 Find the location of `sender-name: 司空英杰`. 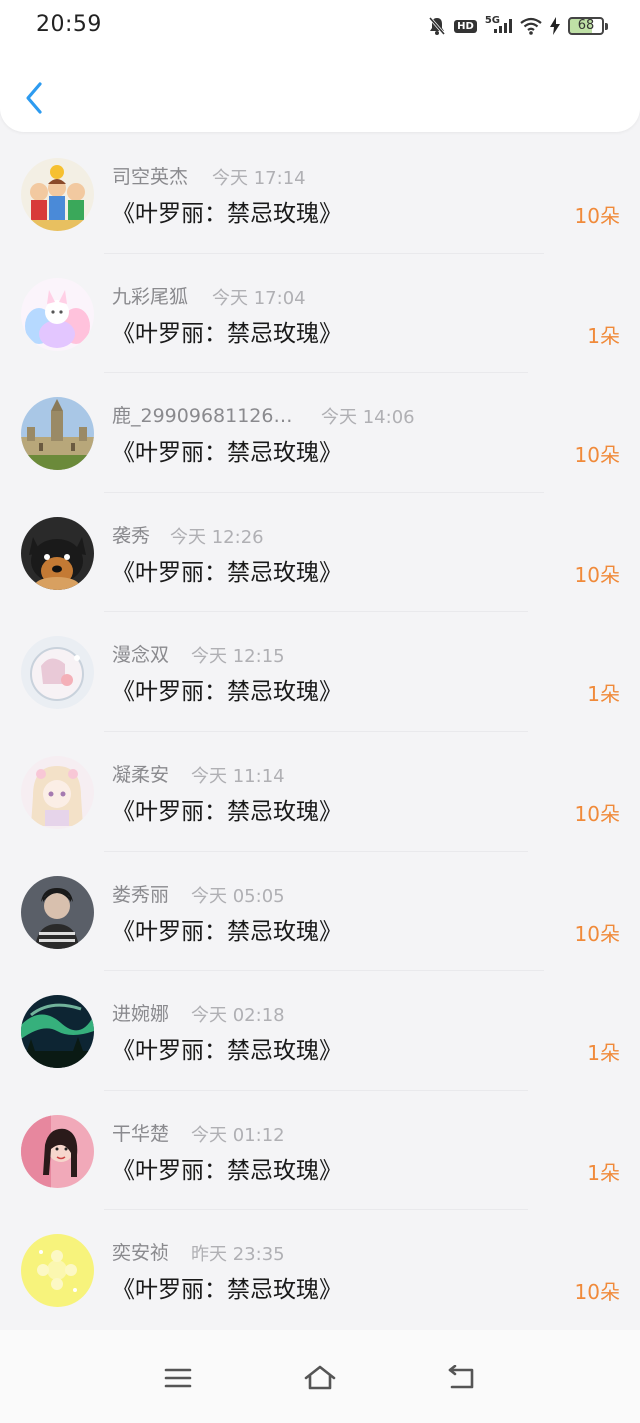

sender-name: 司空英杰 is located at coordinates (150, 177).